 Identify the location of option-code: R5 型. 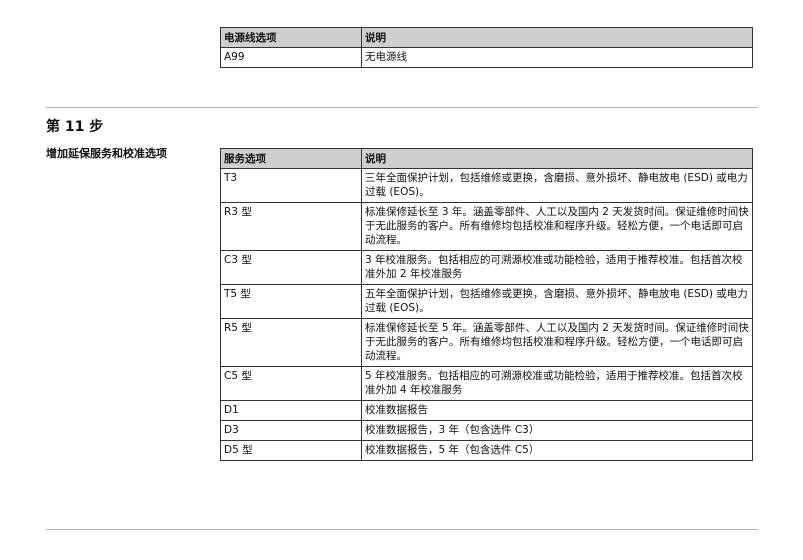
(291, 342).